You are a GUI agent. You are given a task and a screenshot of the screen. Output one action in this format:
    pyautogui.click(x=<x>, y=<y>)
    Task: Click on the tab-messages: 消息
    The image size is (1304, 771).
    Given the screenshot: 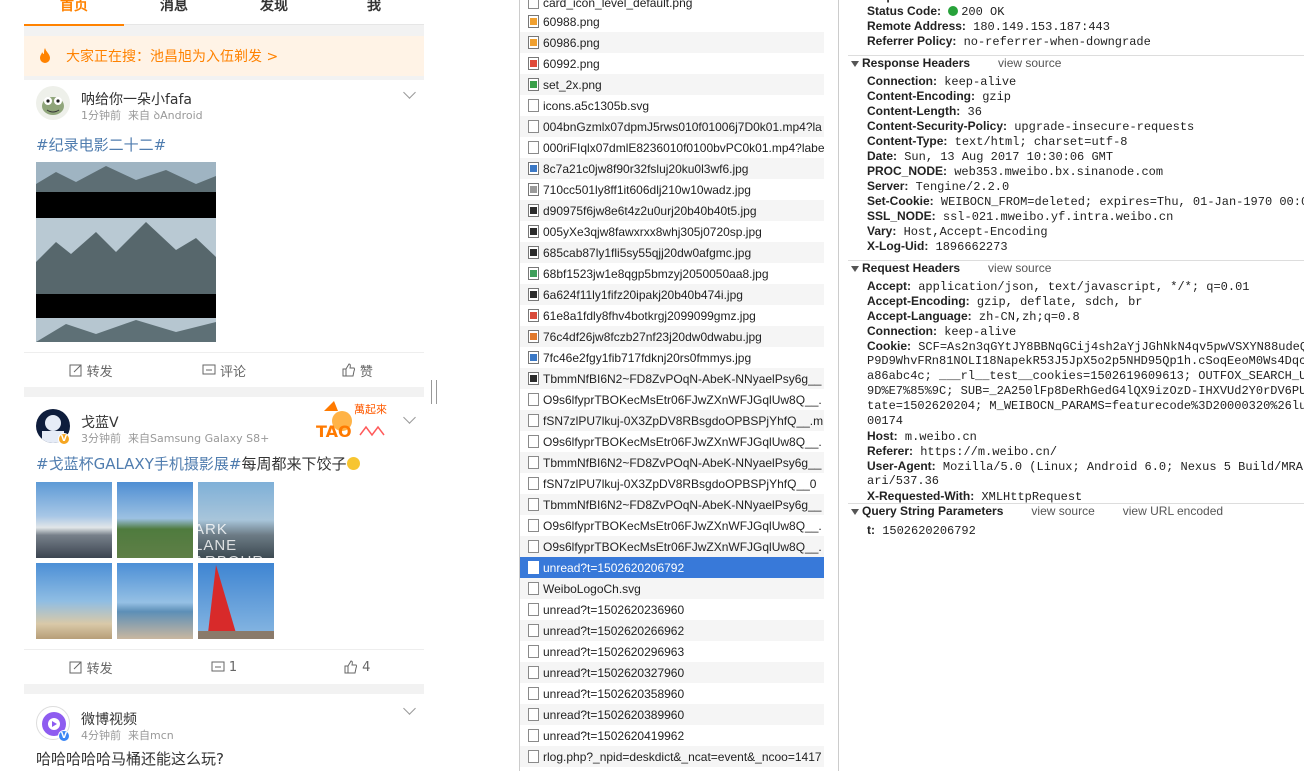 What is the action you would take?
    pyautogui.click(x=174, y=12)
    